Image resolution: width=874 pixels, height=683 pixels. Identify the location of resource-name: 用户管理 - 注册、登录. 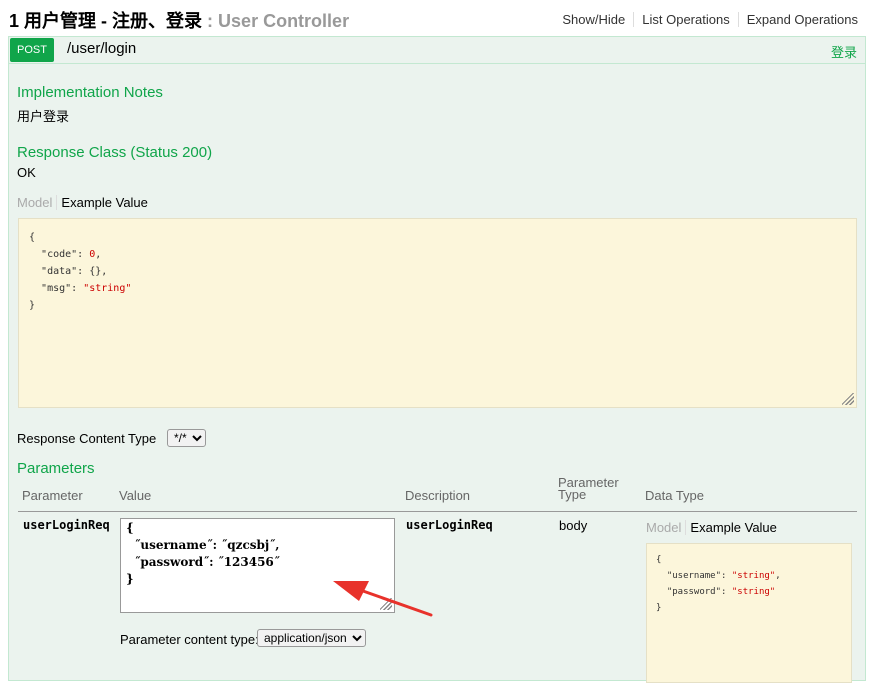
(113, 21).